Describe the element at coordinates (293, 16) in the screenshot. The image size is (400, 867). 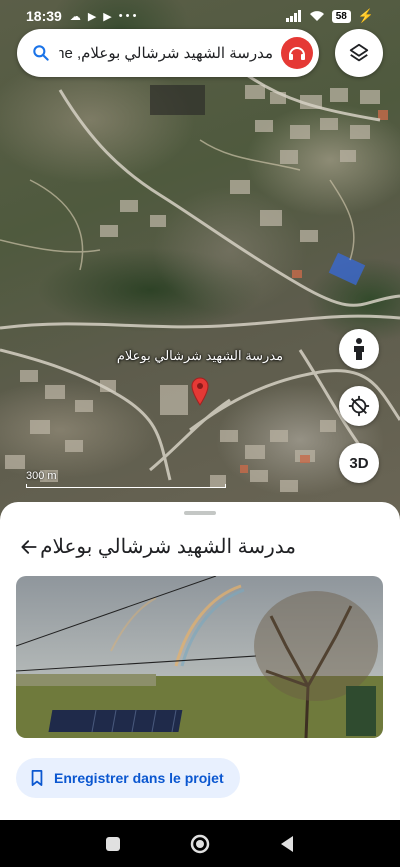
I see `signal-icon` at that location.